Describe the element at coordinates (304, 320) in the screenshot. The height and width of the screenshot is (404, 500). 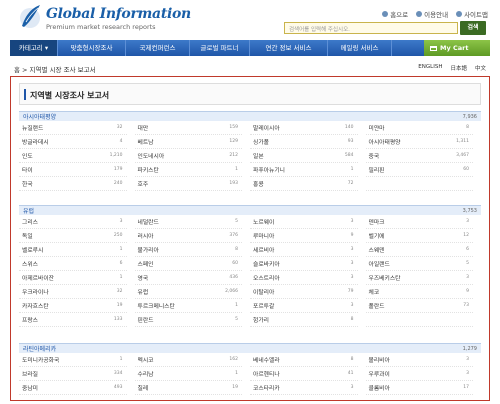
I see `country-item: 헝가리 8` at that location.